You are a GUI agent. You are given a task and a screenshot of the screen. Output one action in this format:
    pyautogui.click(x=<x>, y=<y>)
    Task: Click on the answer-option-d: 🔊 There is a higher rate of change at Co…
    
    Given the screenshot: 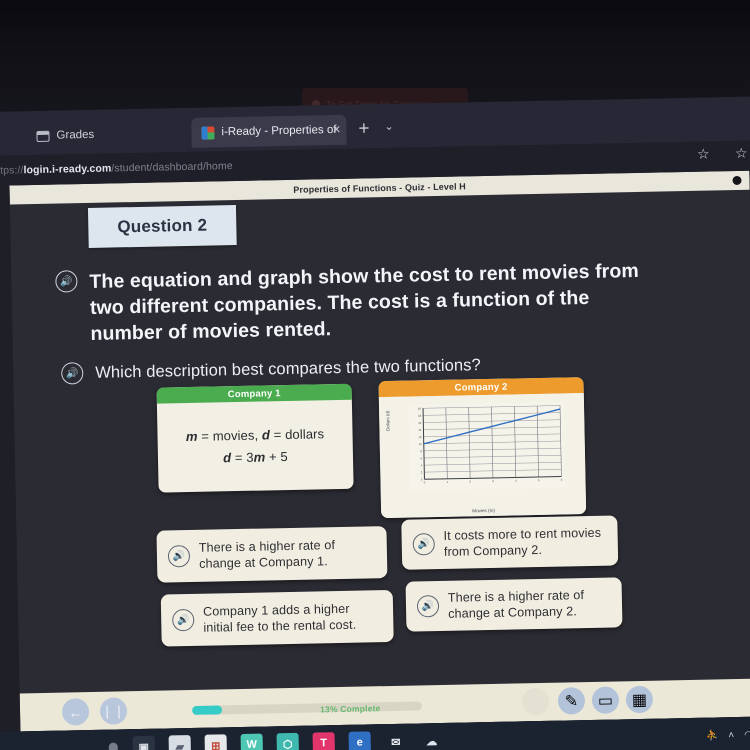 What is the action you would take?
    pyautogui.click(x=514, y=604)
    